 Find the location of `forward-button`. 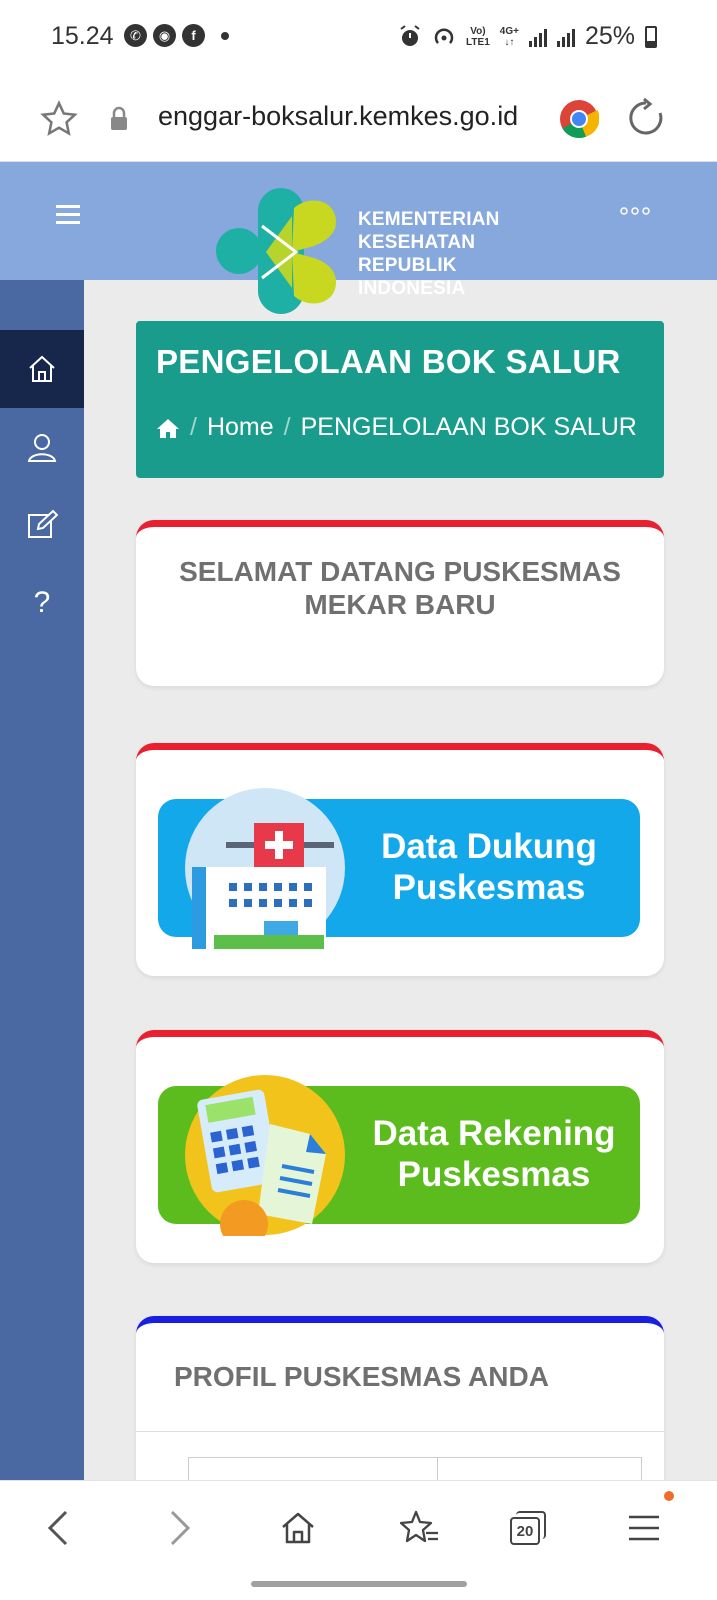

forward-button is located at coordinates (180, 1528).